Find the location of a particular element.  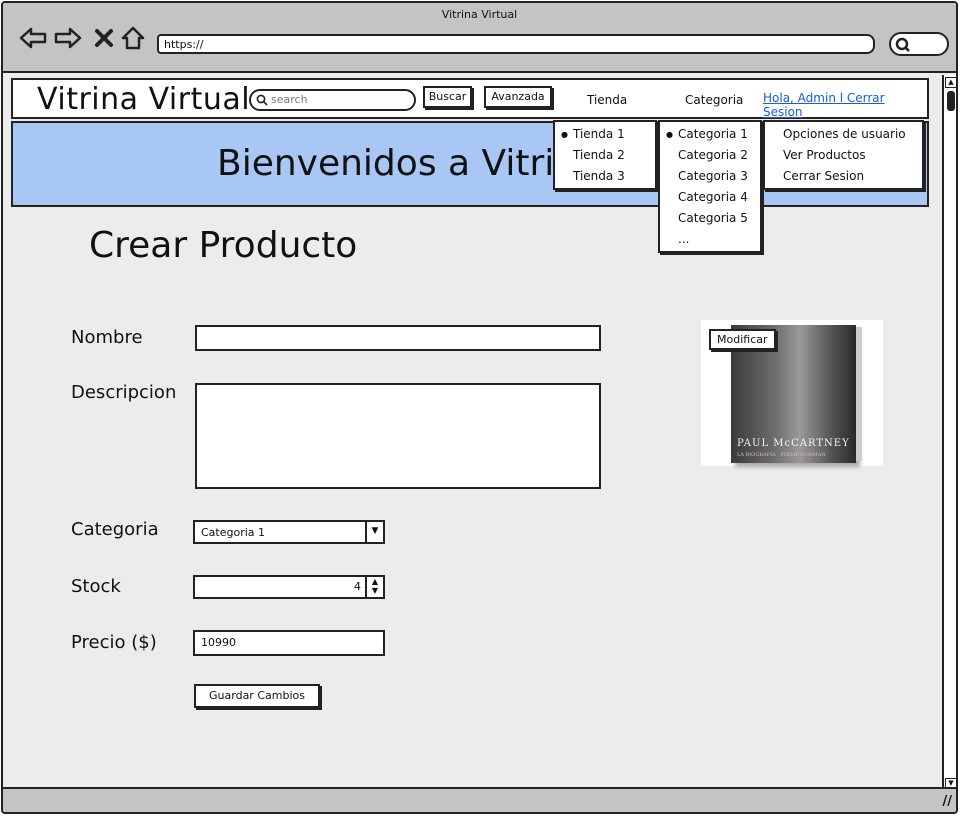

back-arrow-icon is located at coordinates (33, 38).